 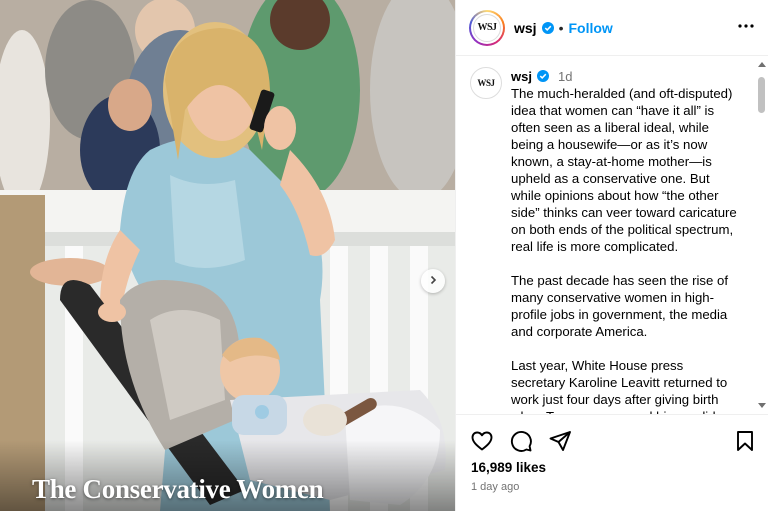 I want to click on next-photo-button, so click(x=433, y=281).